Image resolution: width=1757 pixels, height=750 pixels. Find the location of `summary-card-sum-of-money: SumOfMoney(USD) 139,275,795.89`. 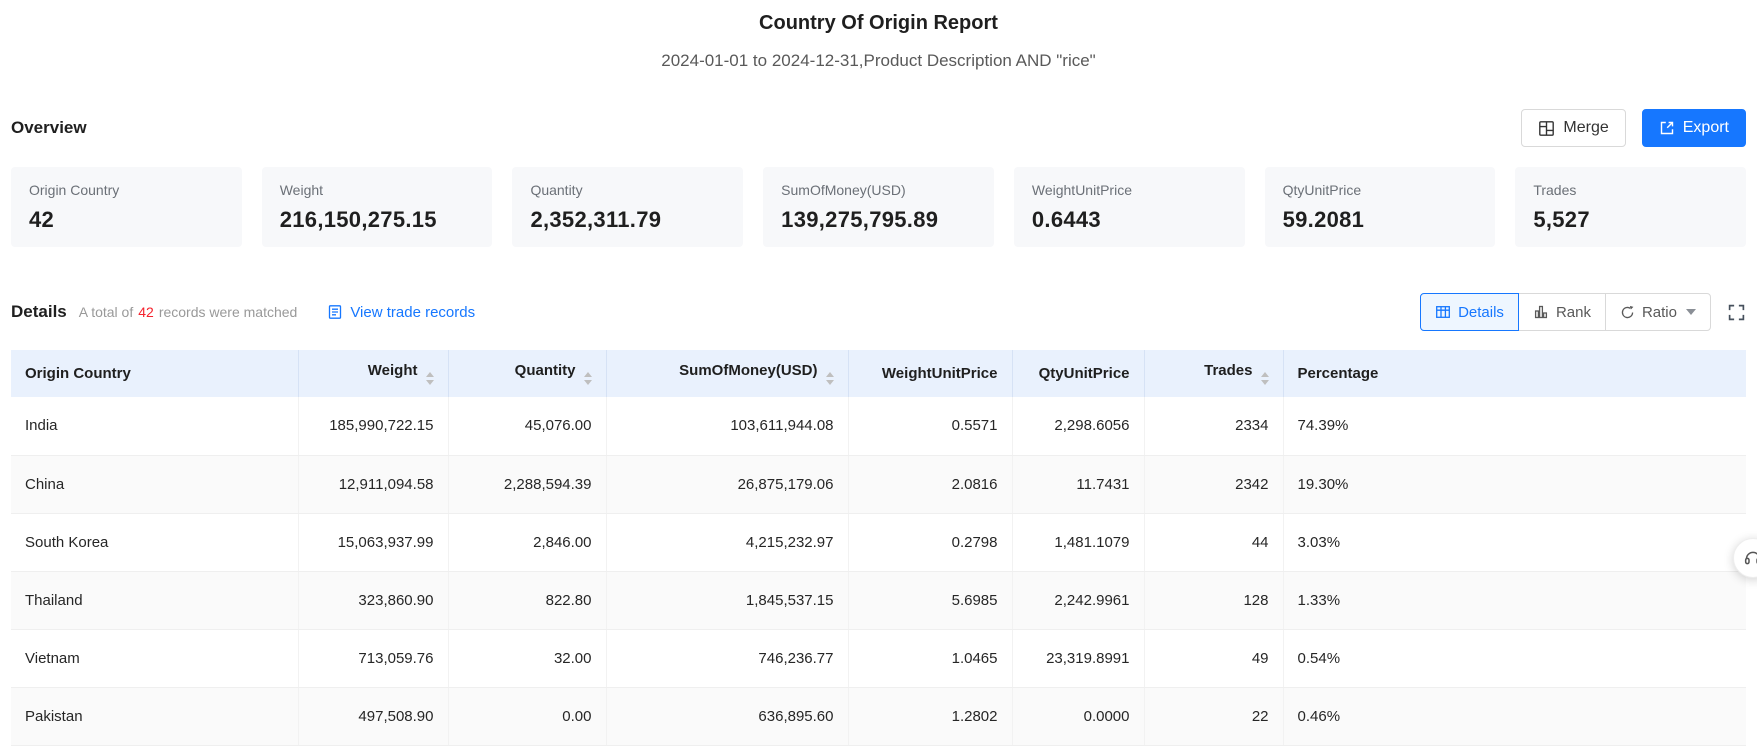

summary-card-sum-of-money: SumOfMoney(USD) 139,275,795.89 is located at coordinates (878, 207).